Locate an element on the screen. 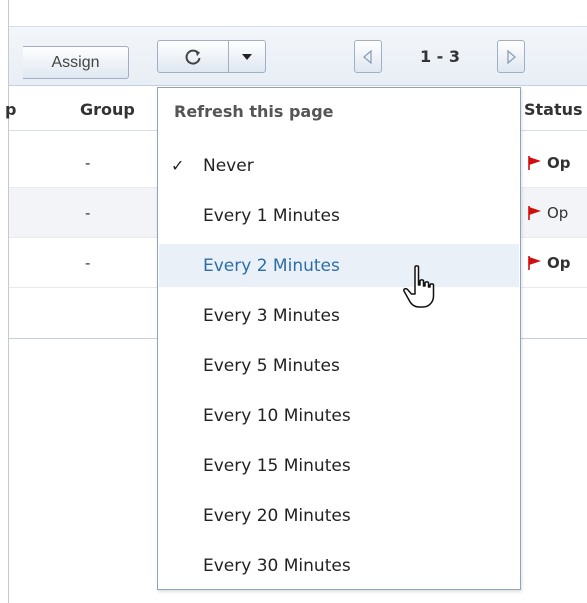 This screenshot has width=587, height=603. menu-item-label: Every 15 Minutes is located at coordinates (277, 465).